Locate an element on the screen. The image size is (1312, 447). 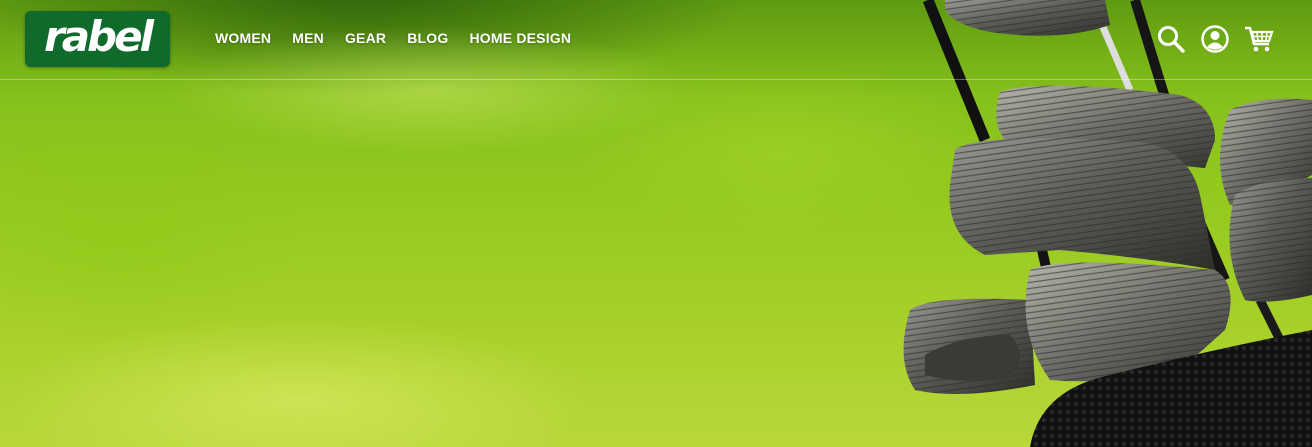
nav-item-gear: GEAR is located at coordinates (365, 38).